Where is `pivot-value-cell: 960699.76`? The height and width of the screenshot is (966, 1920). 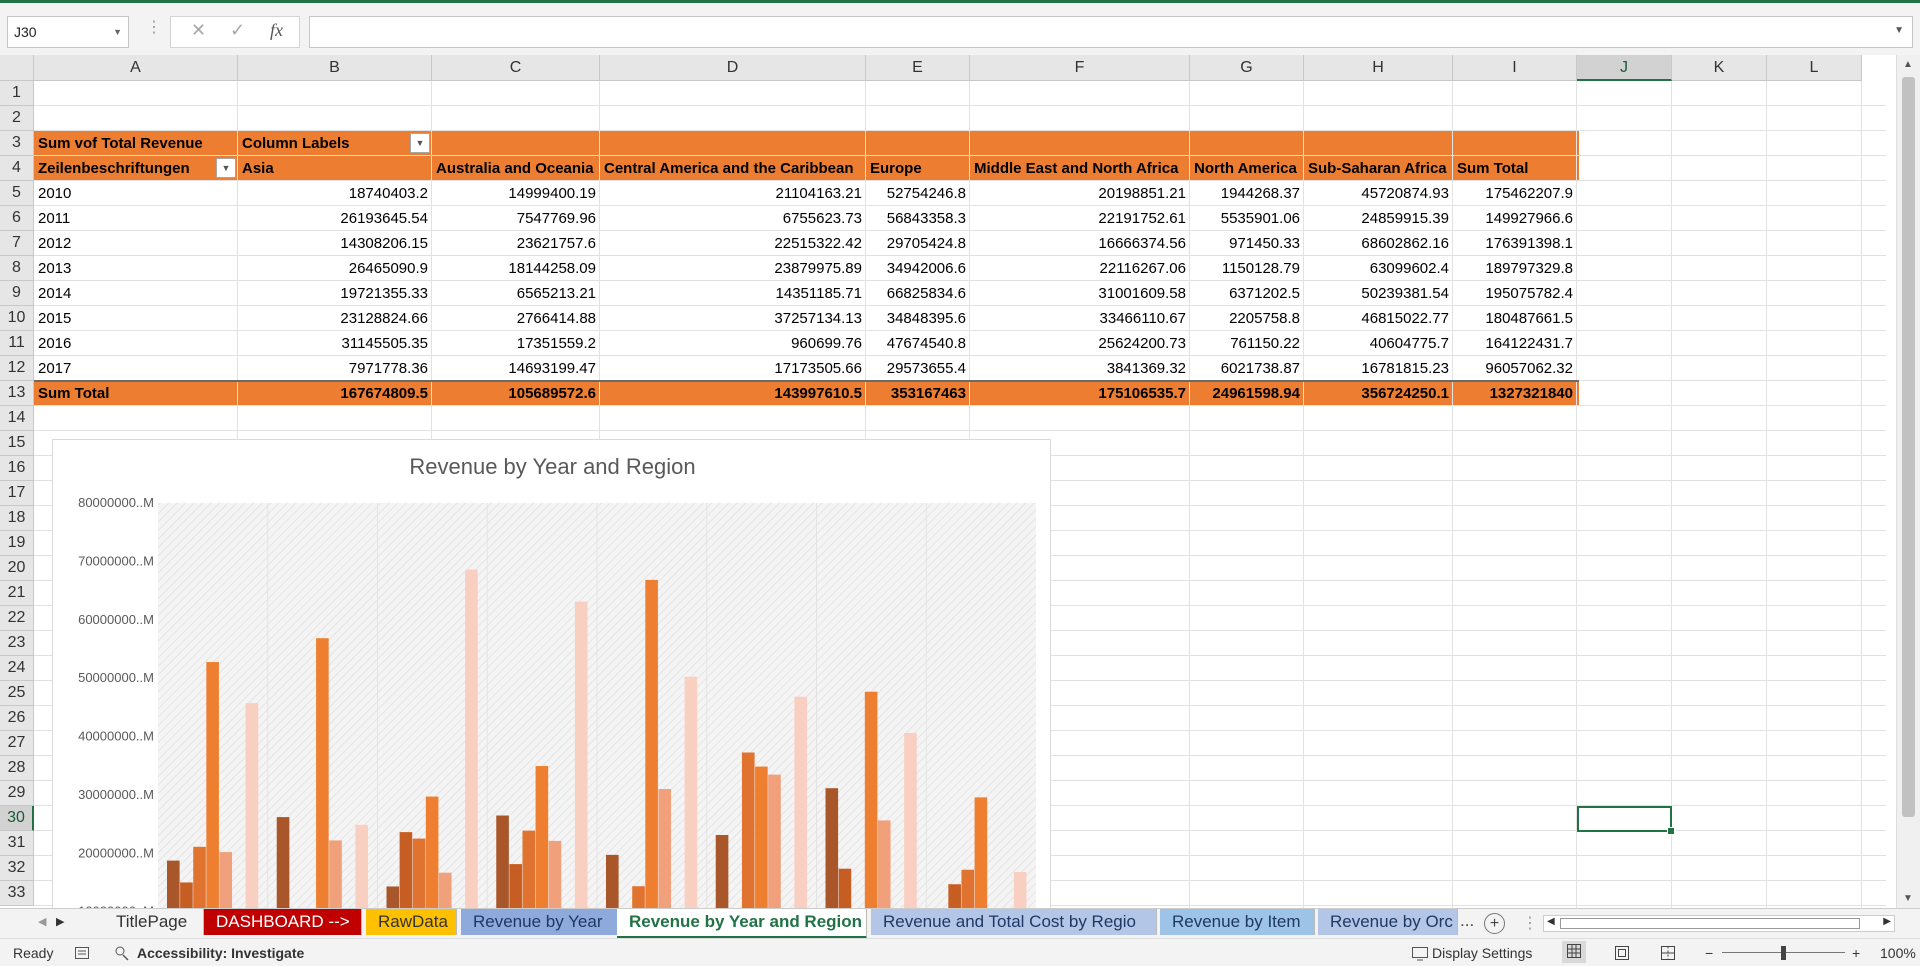
pivot-value-cell: 960699.76 is located at coordinates (733, 343).